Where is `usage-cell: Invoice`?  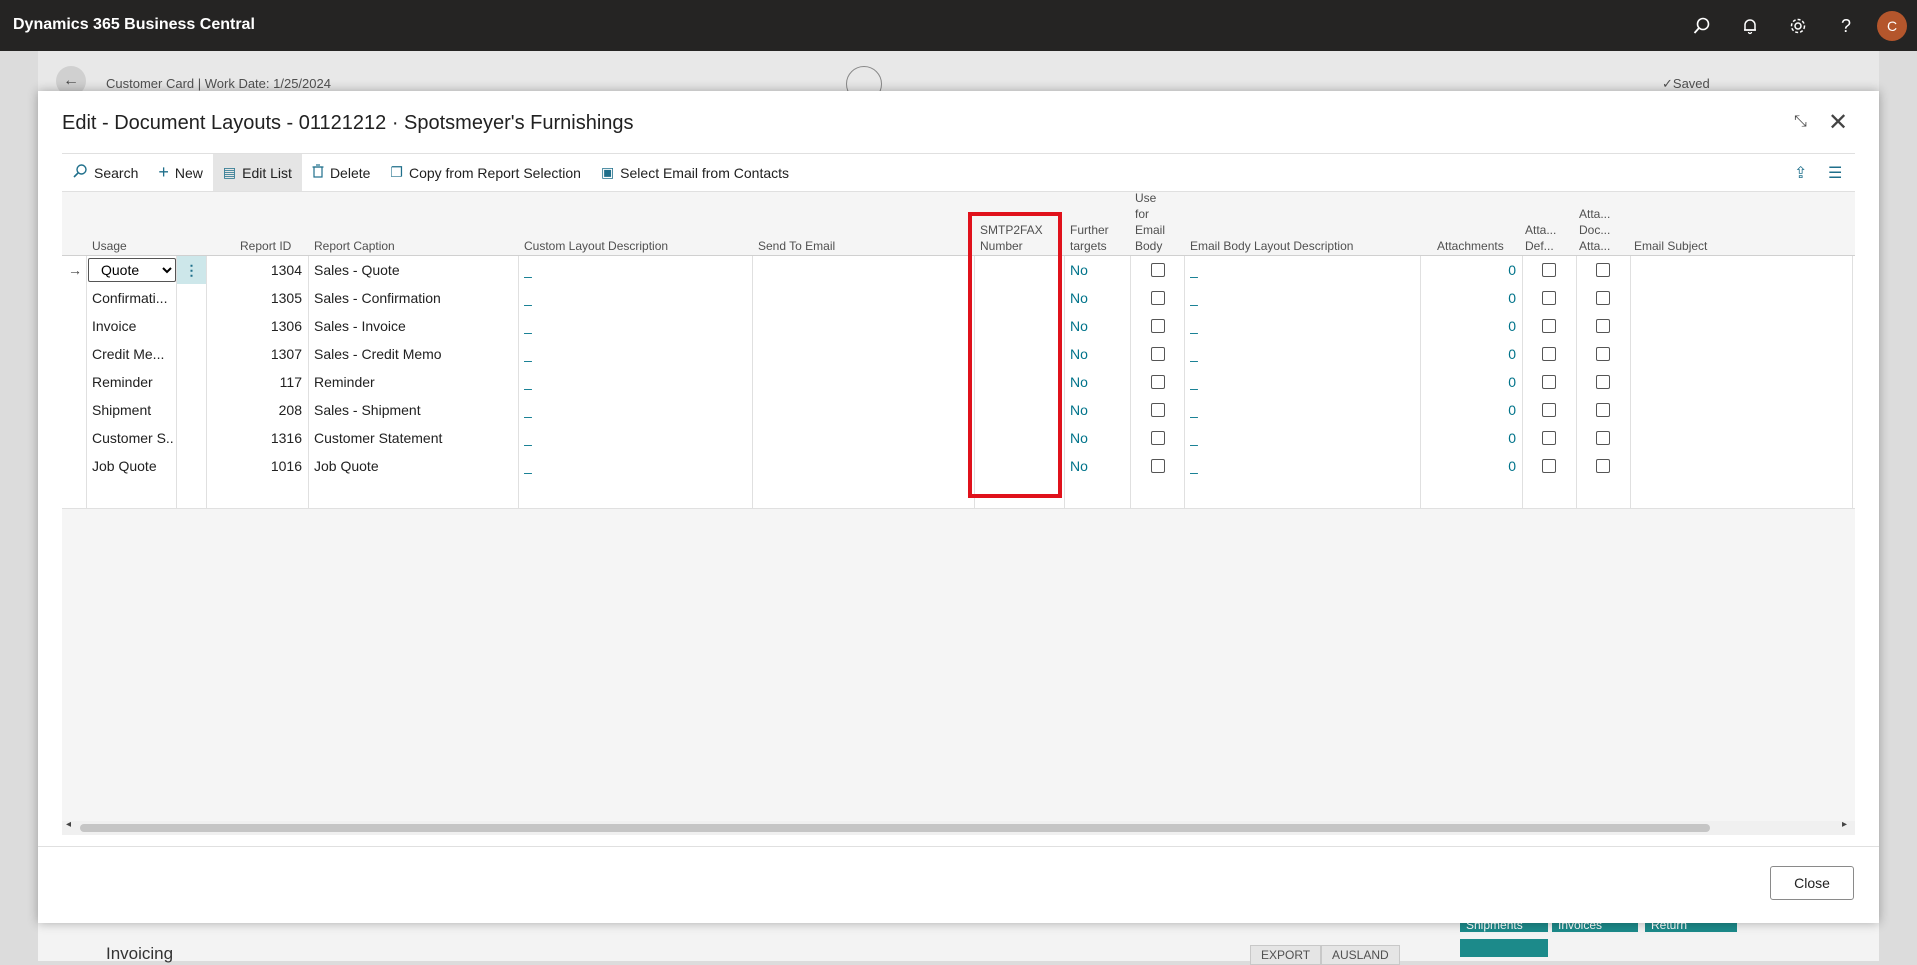
usage-cell: Invoice is located at coordinates (133, 326).